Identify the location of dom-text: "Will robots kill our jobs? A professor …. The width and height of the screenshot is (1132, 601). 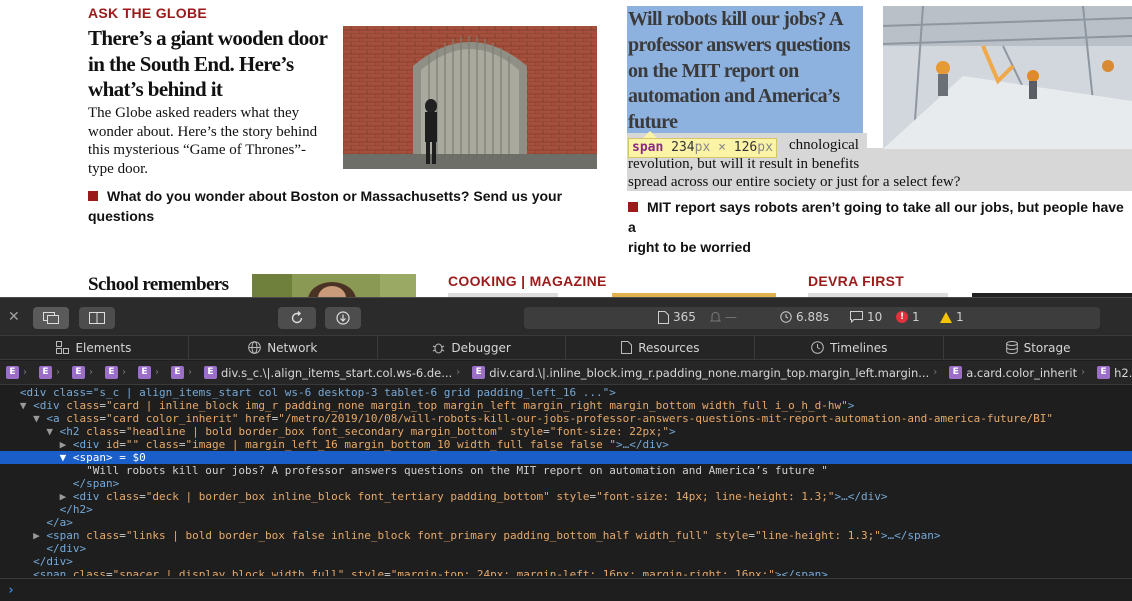
(457, 470).